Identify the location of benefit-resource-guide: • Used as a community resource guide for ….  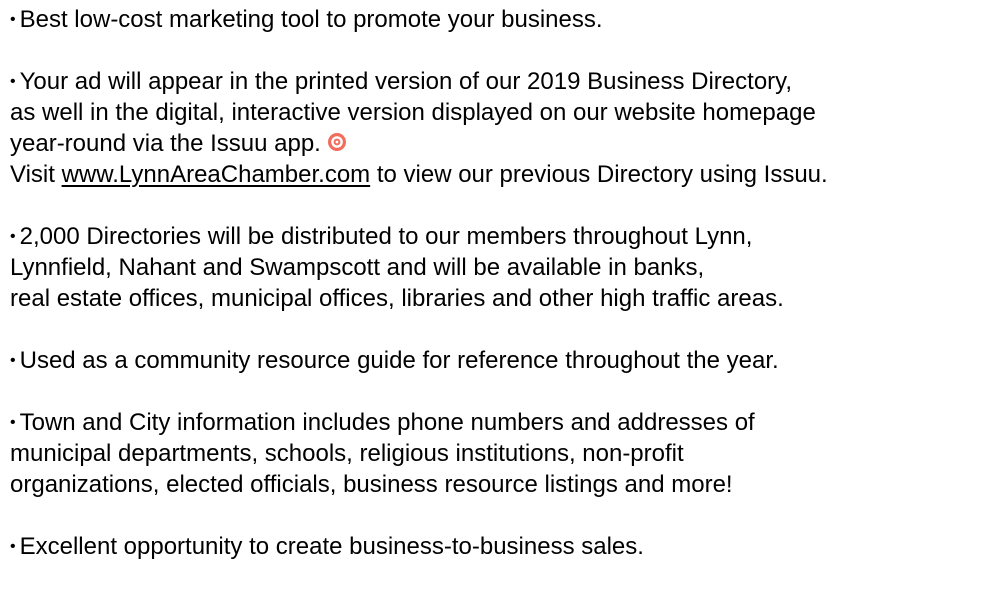
(496, 360).